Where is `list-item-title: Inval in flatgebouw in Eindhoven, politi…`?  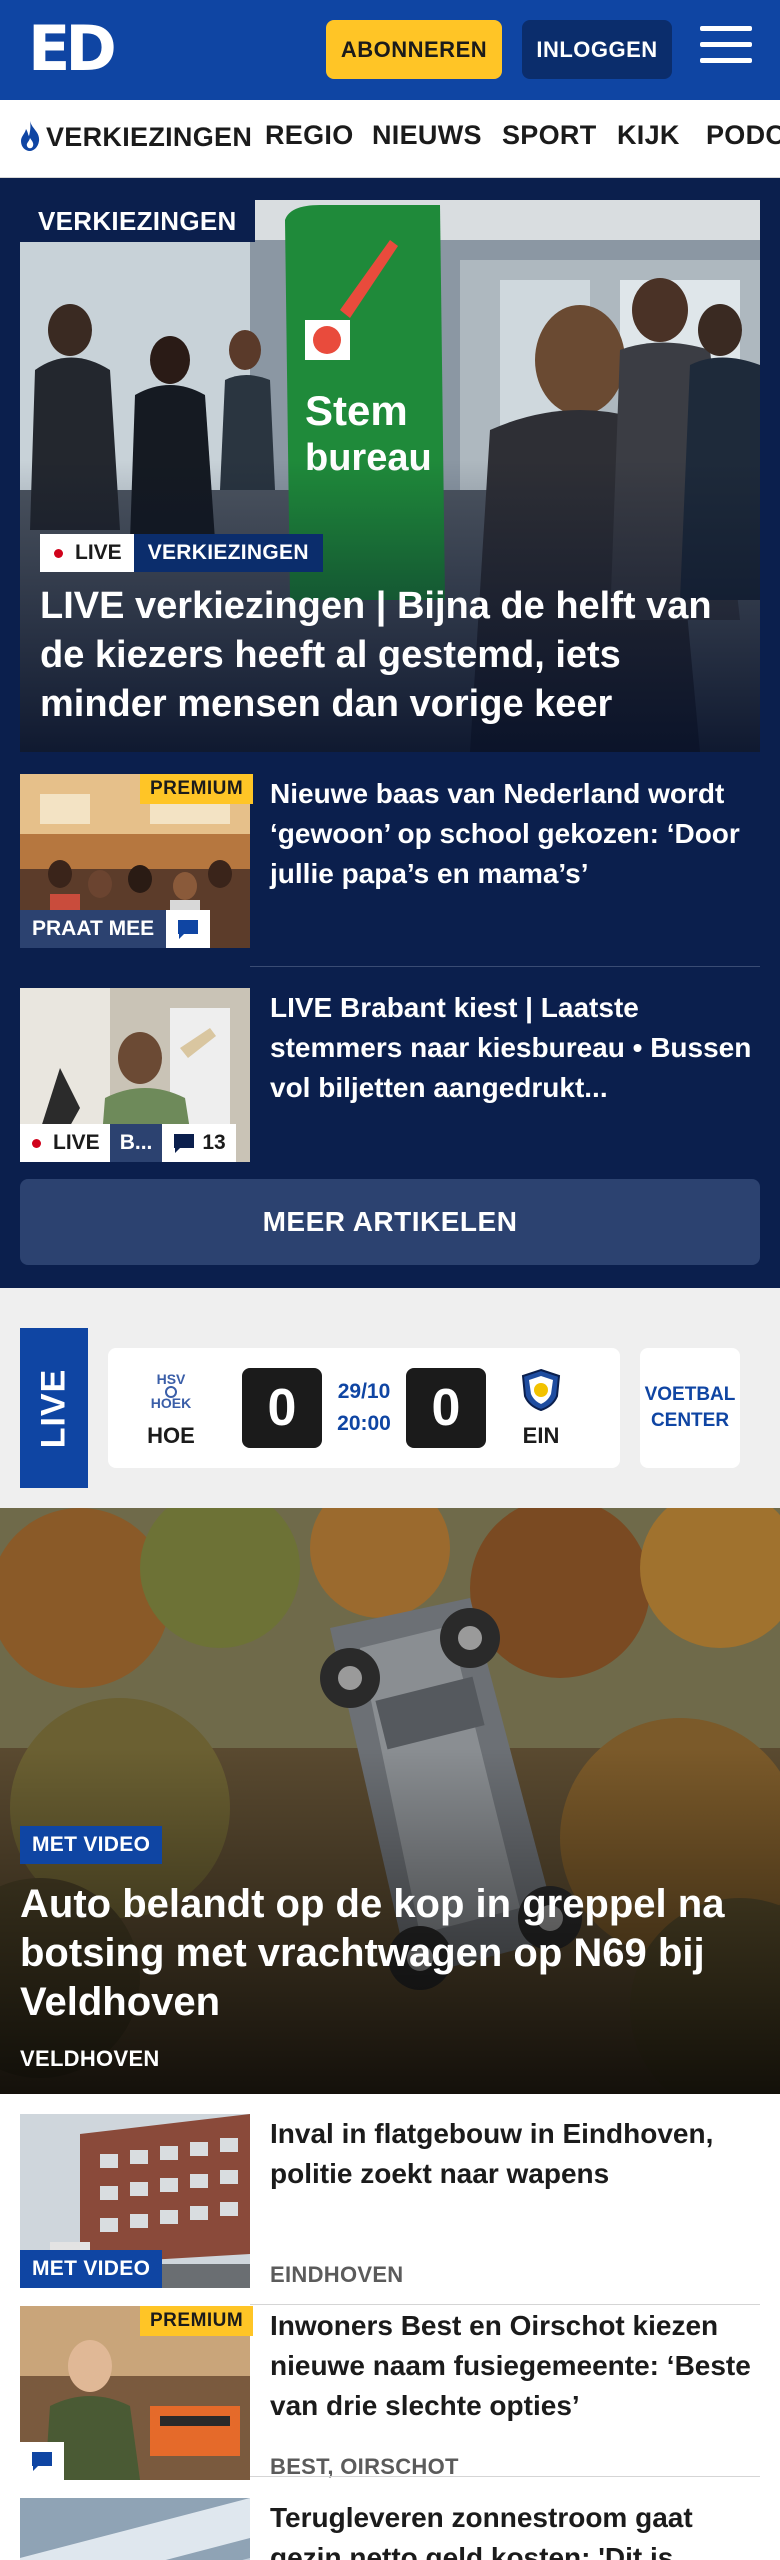 list-item-title: Inval in flatgebouw in Eindhoven, politi… is located at coordinates (515, 2154).